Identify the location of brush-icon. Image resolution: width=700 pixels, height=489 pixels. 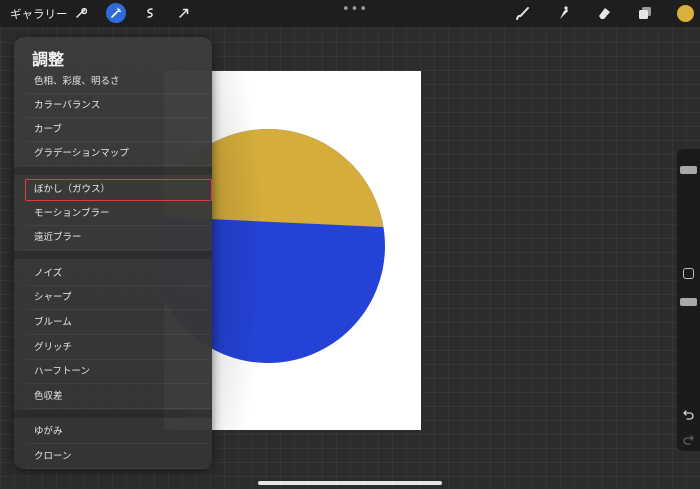
(522, 13).